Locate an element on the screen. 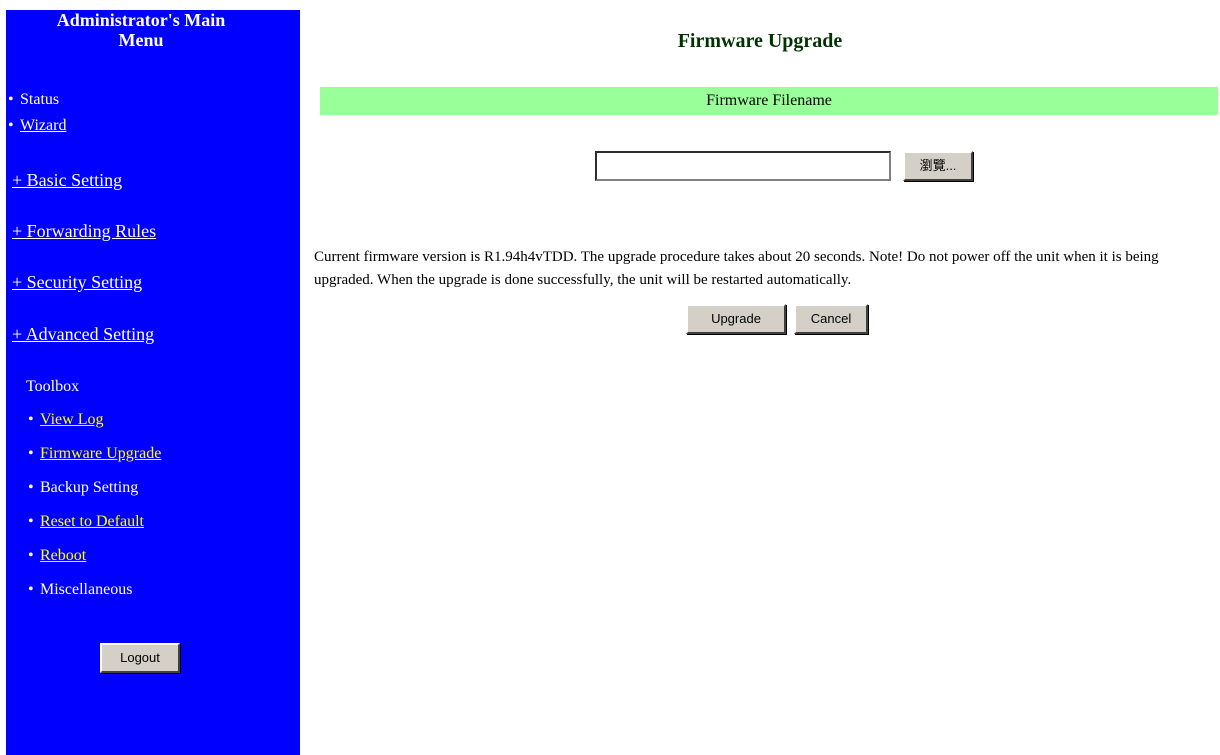 The height and width of the screenshot is (755, 1220). reboot-link: Reboot is located at coordinates (63, 555).